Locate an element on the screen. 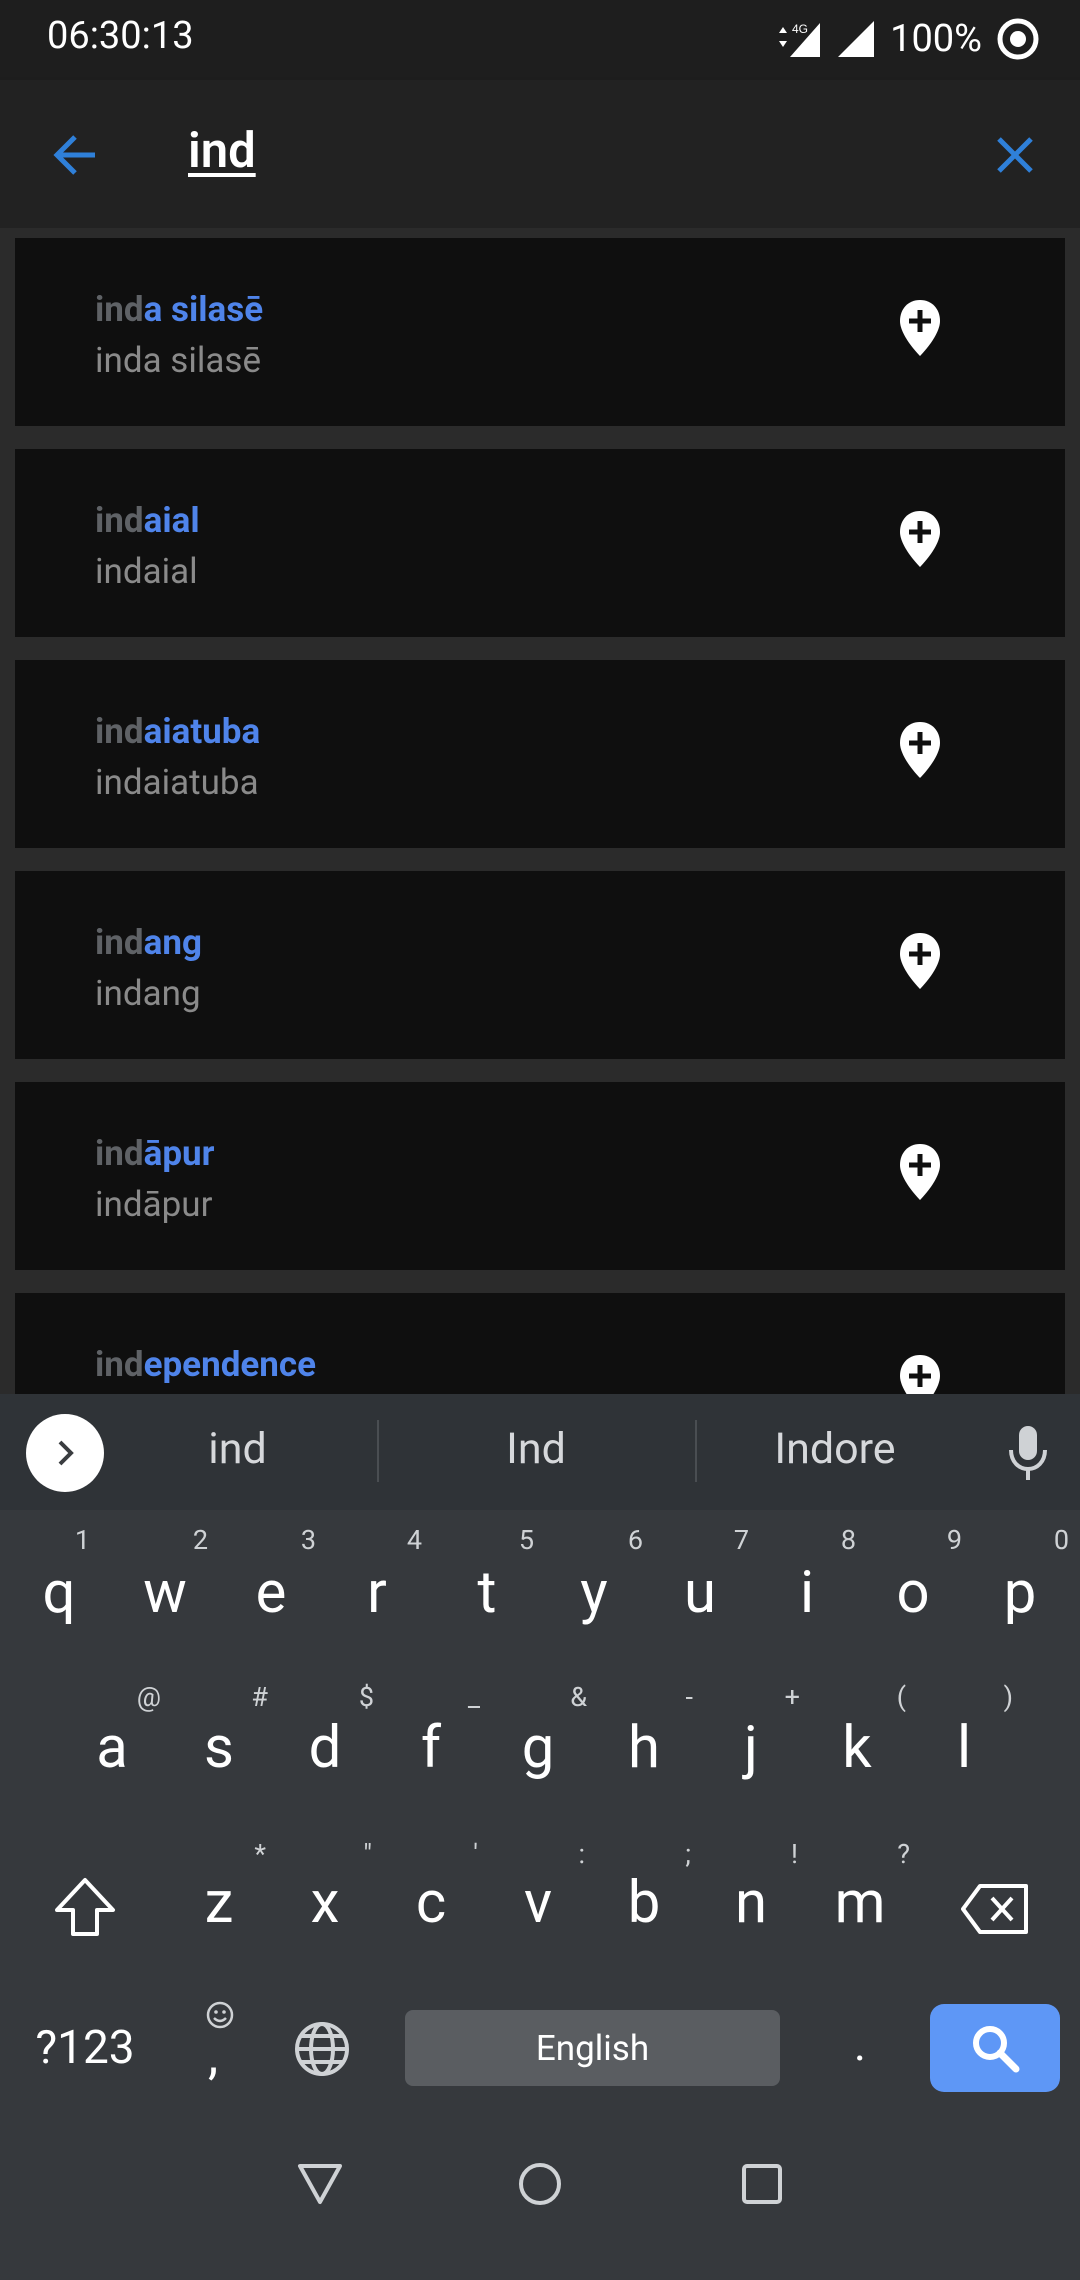  suggestion-1: ind is located at coordinates (237, 1449).